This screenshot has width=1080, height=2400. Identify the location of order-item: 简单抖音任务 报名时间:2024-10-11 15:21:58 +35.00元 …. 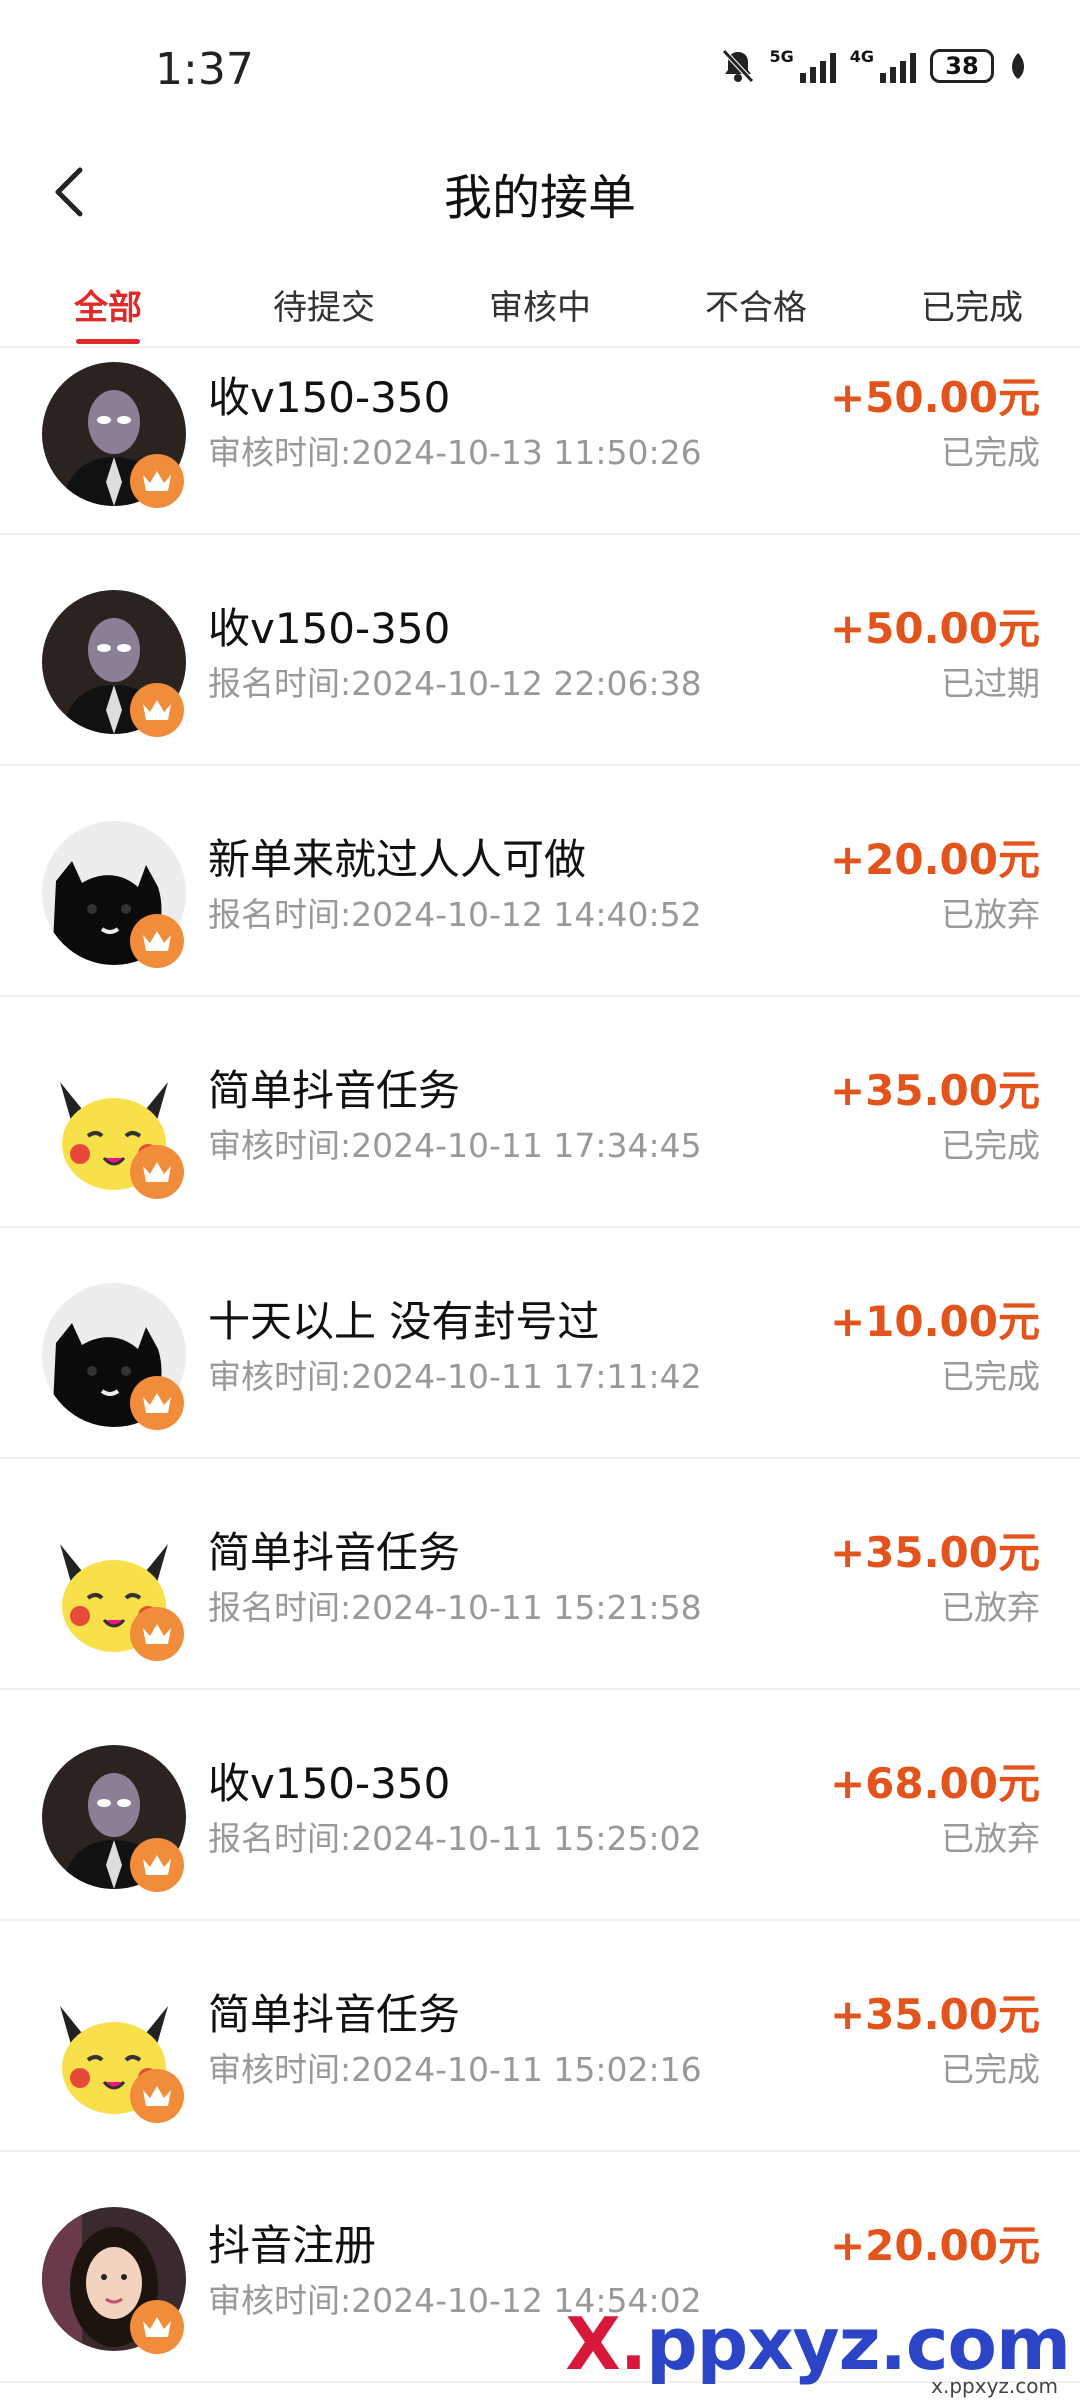
(540, 1574).